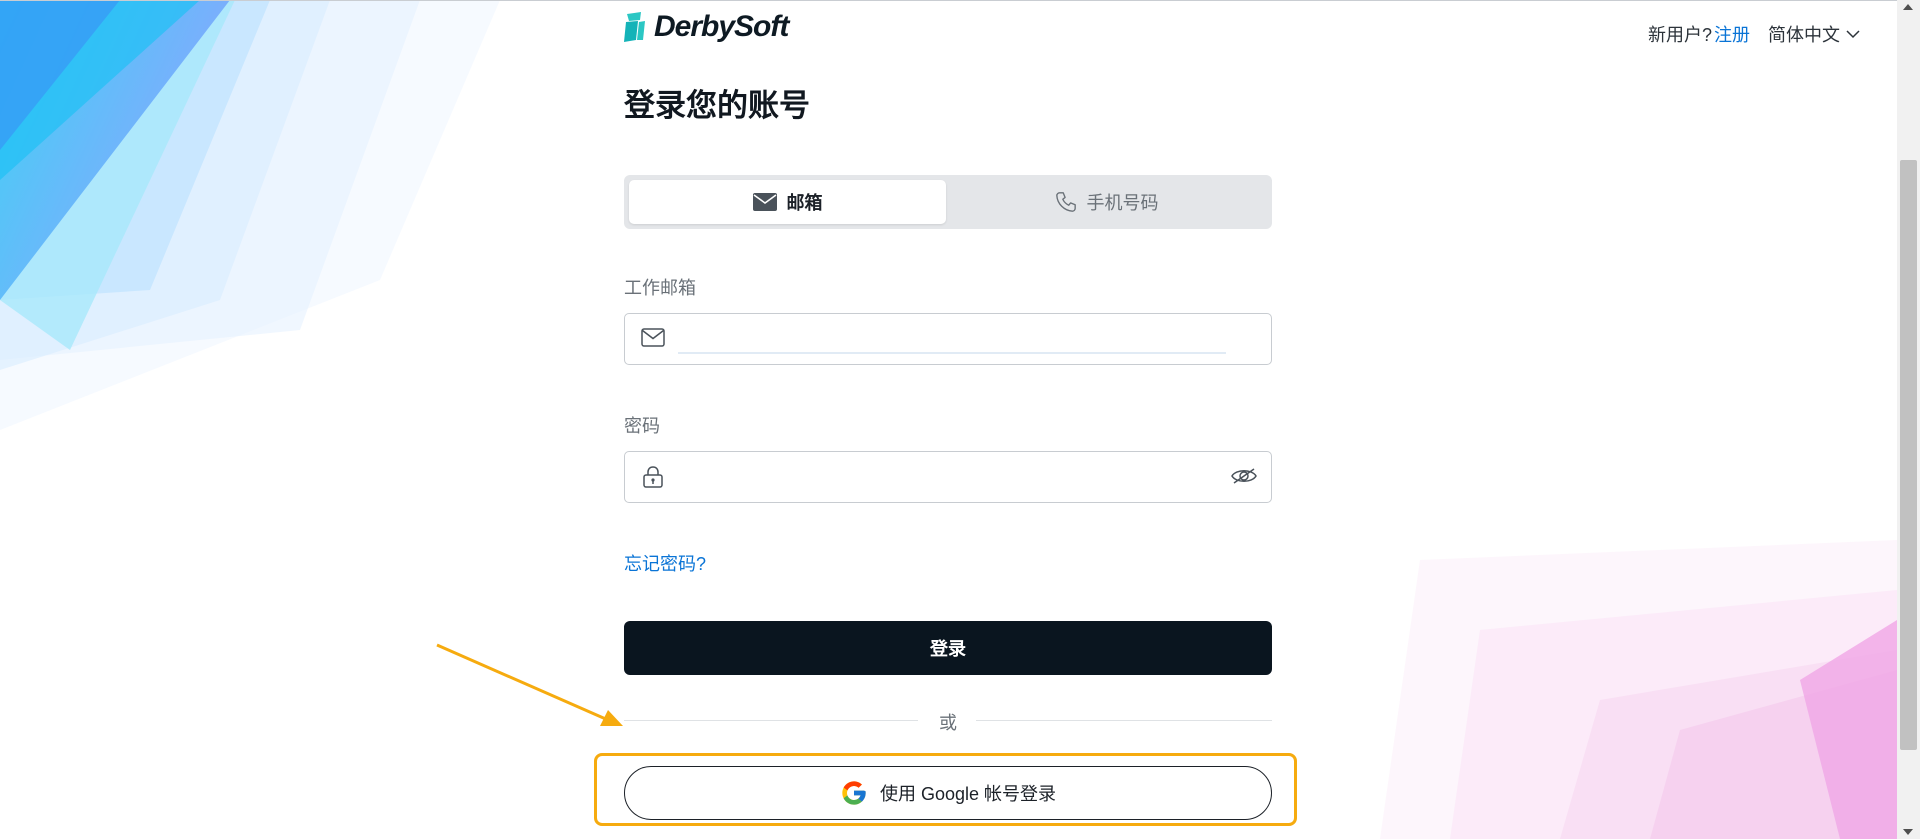  What do you see at coordinates (660, 288) in the screenshot?
I see `email-label: 工作邮箱` at bounding box center [660, 288].